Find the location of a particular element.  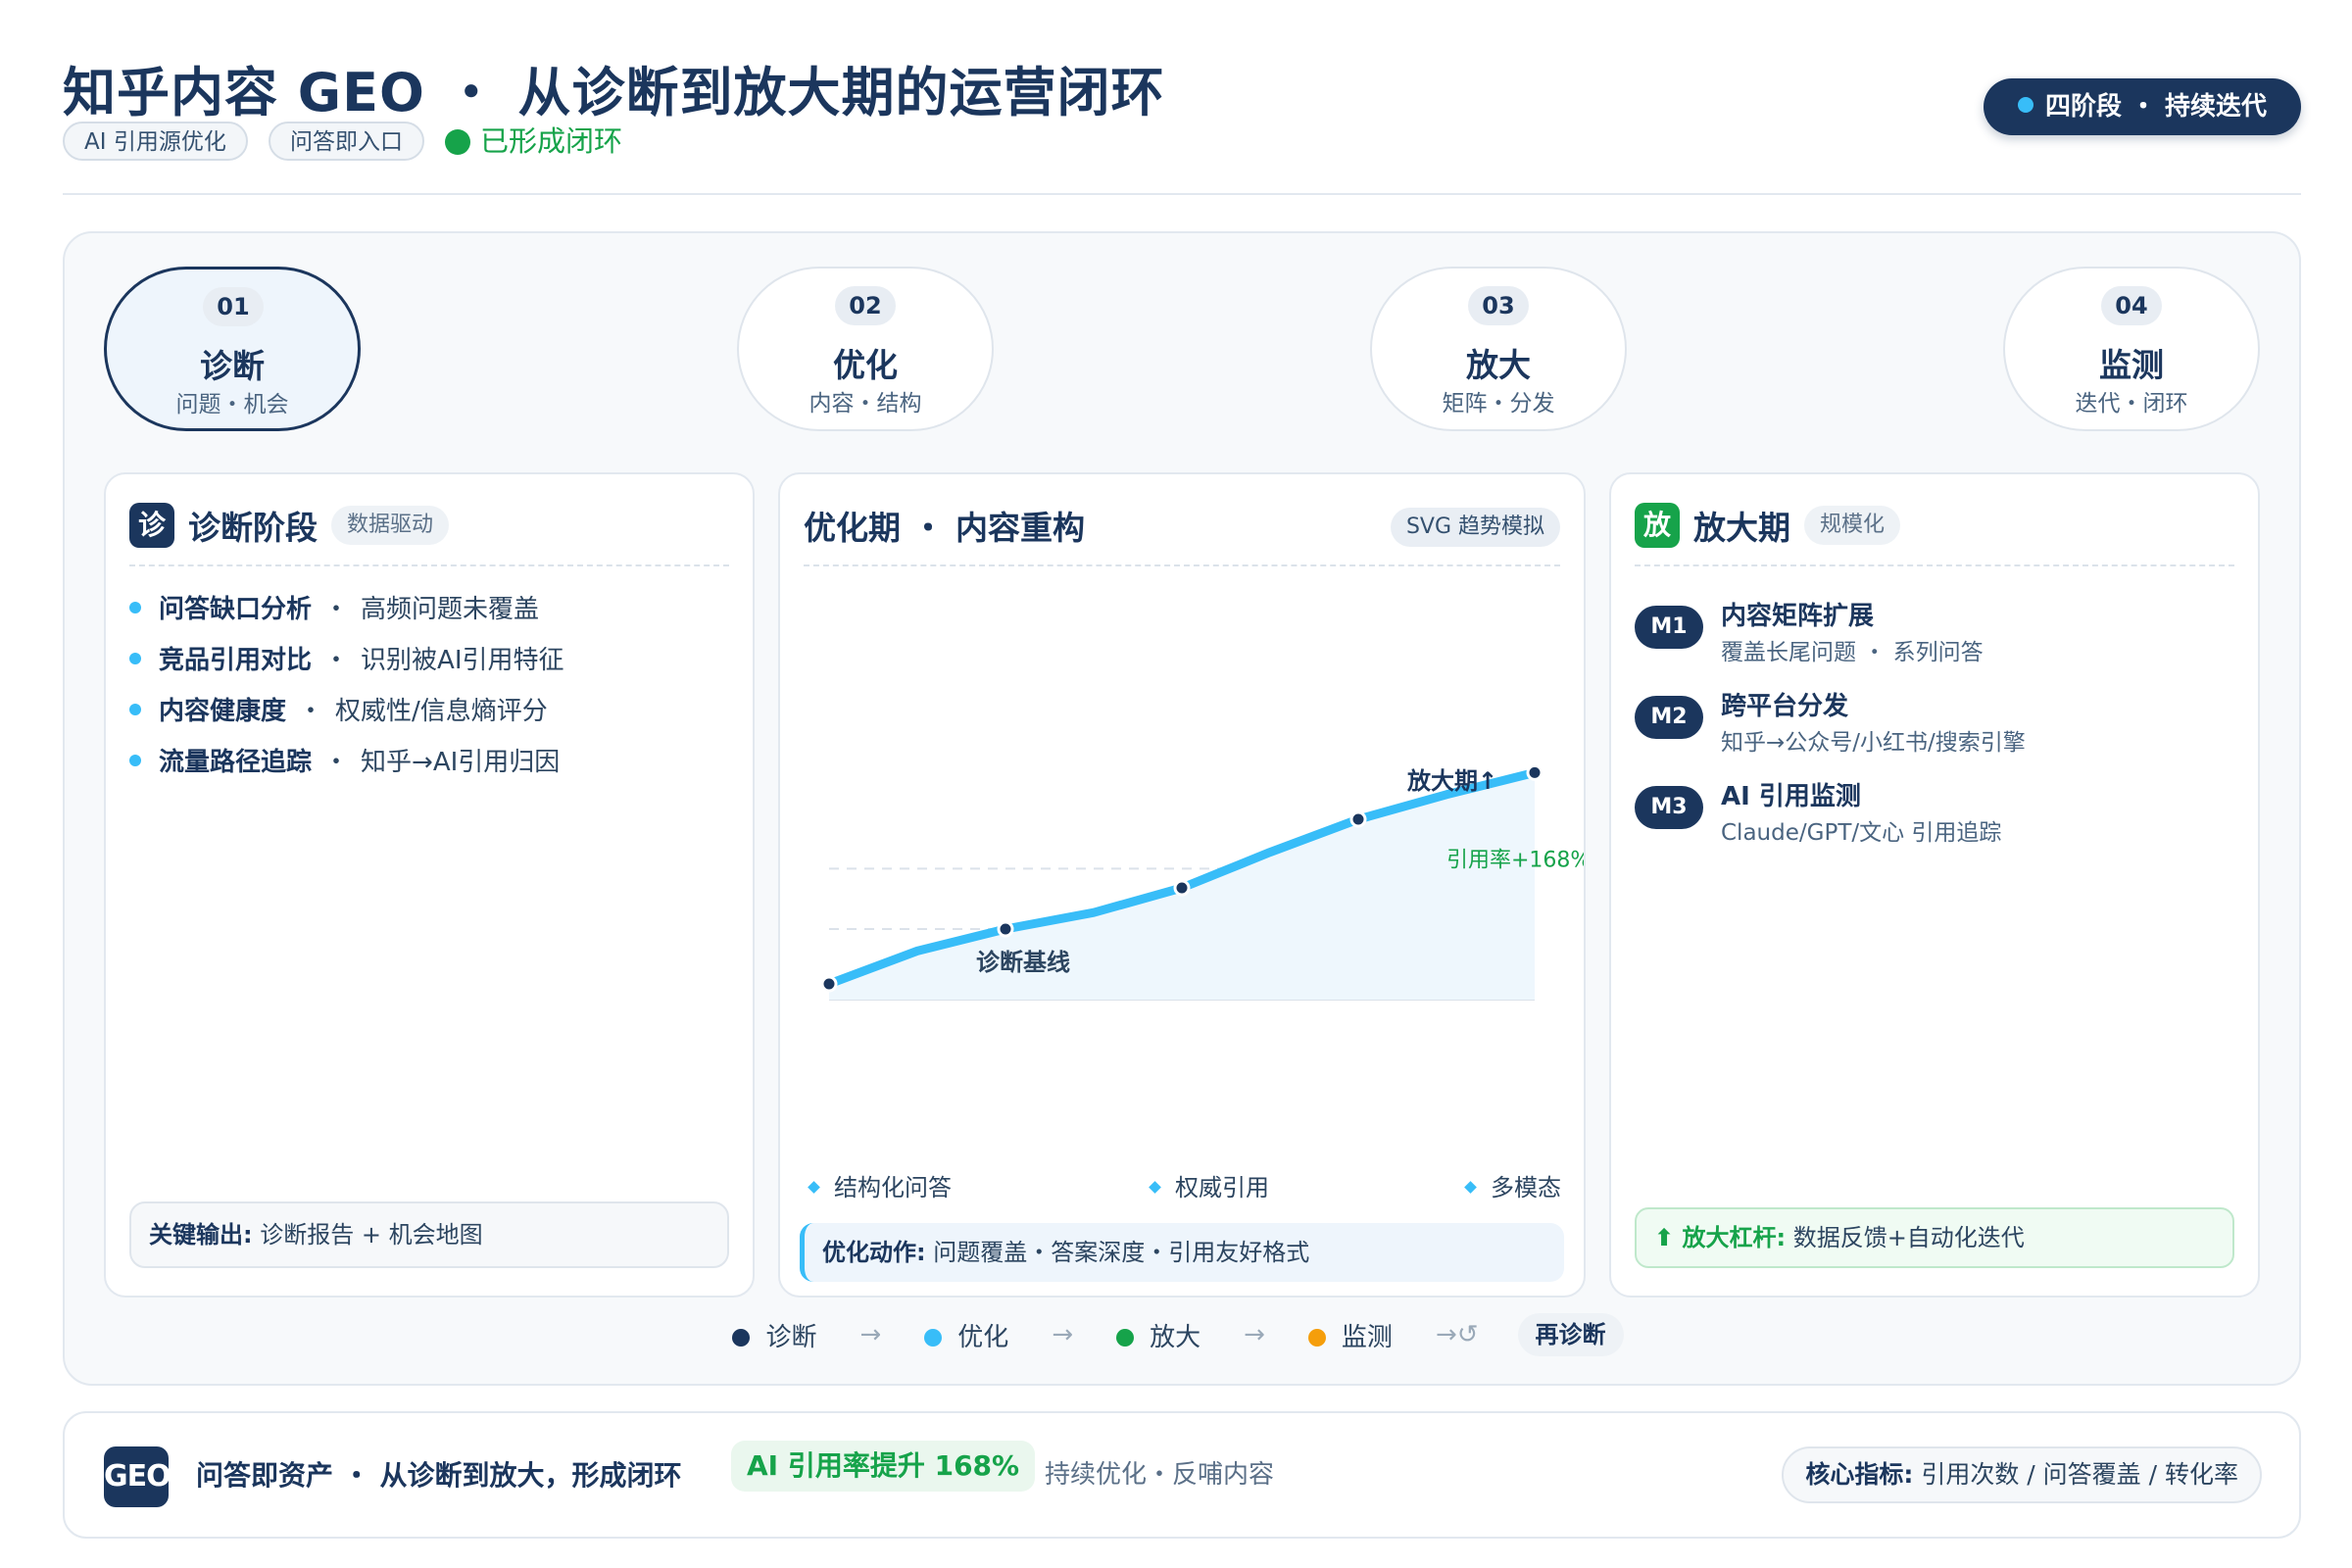

list-item: 竞品引用对比・识别被AI引用特征 is located at coordinates (346, 660).